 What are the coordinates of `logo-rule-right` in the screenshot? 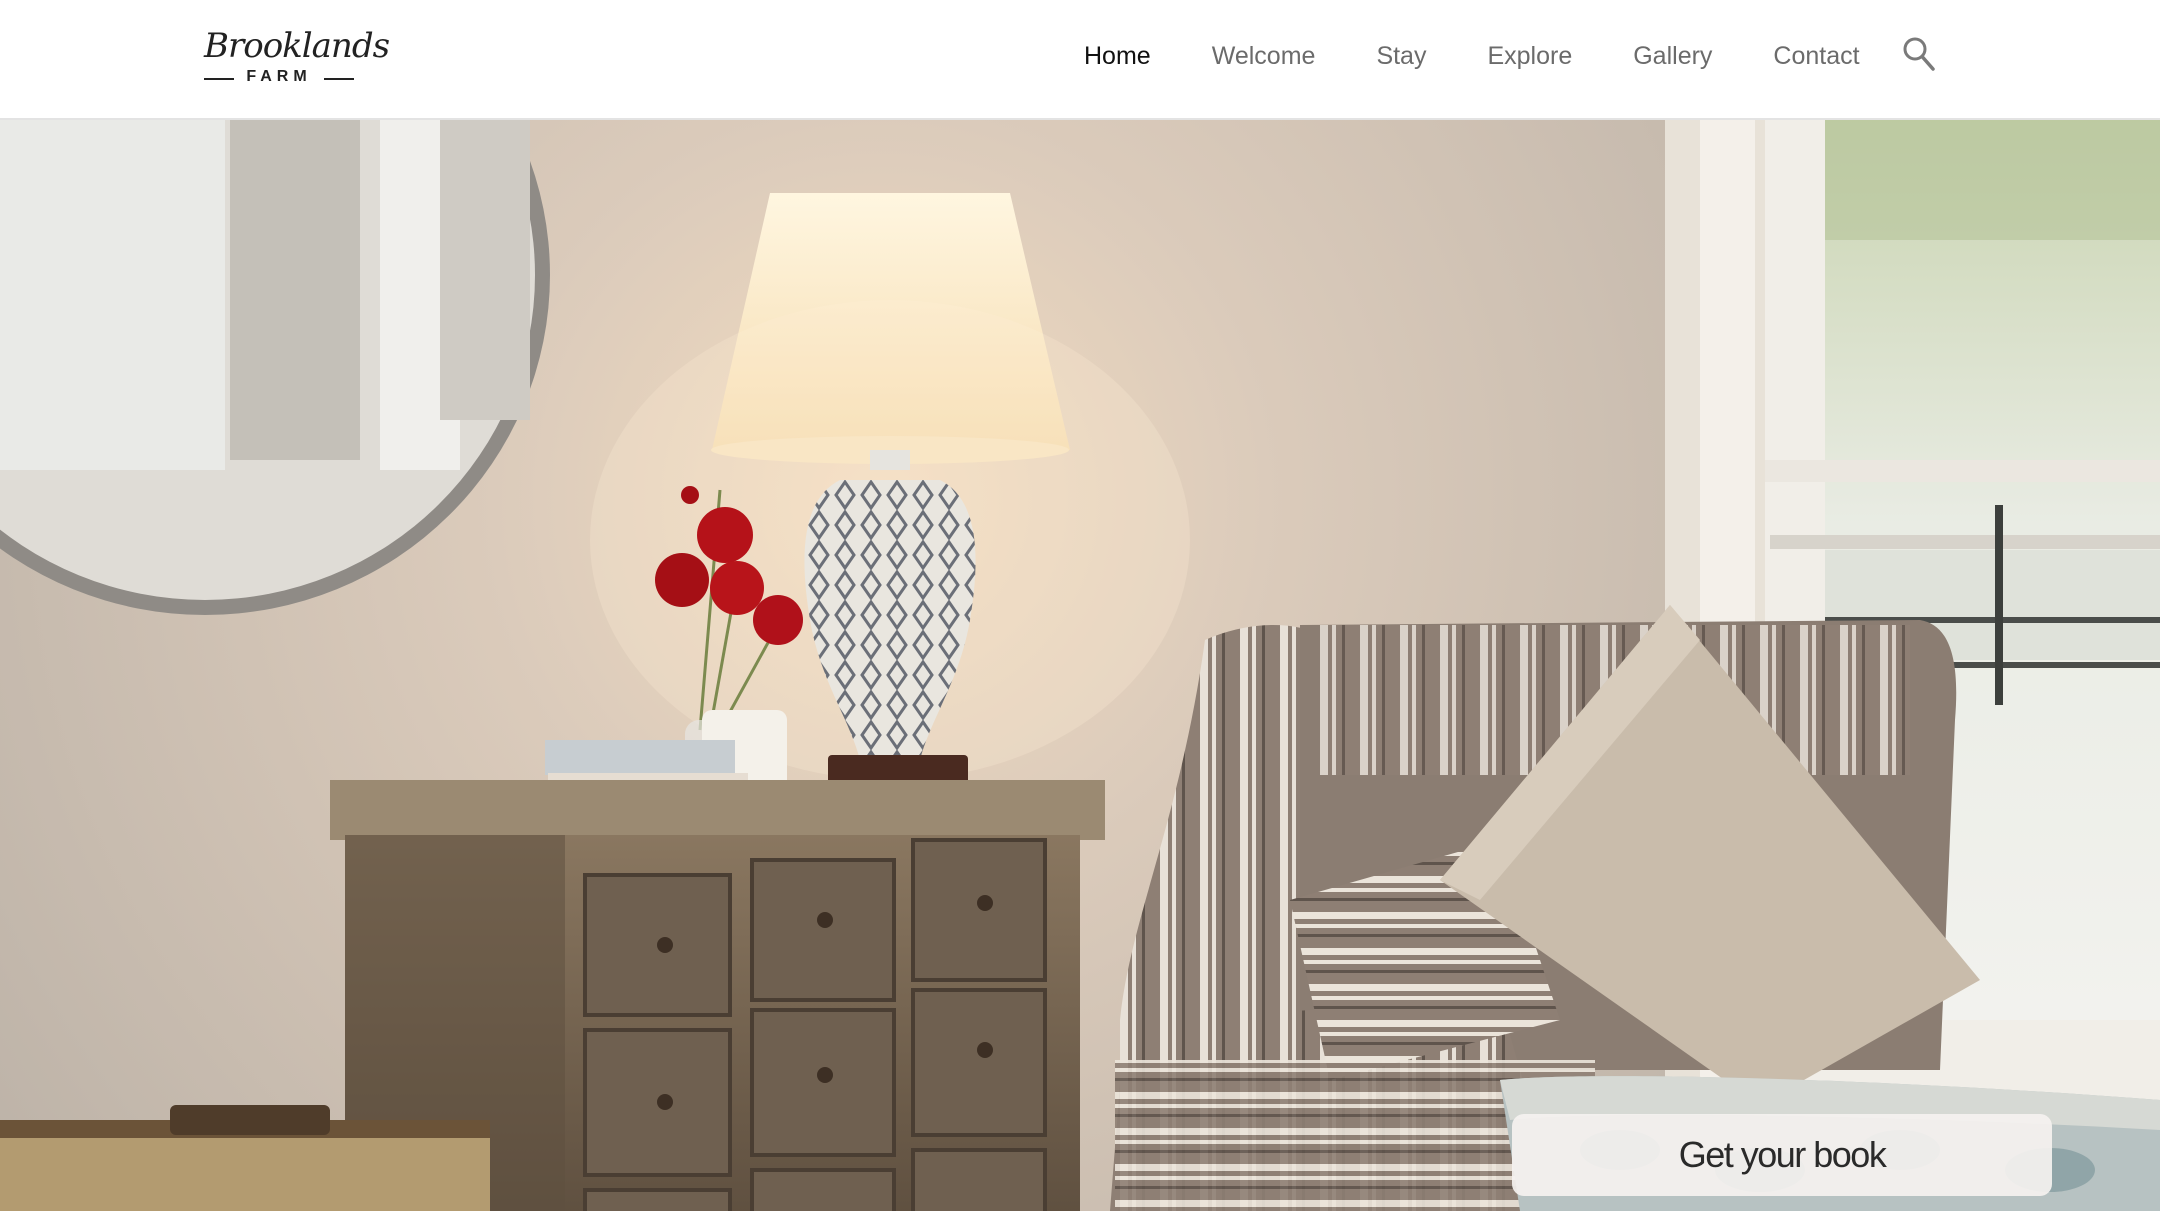 It's located at (339, 79).